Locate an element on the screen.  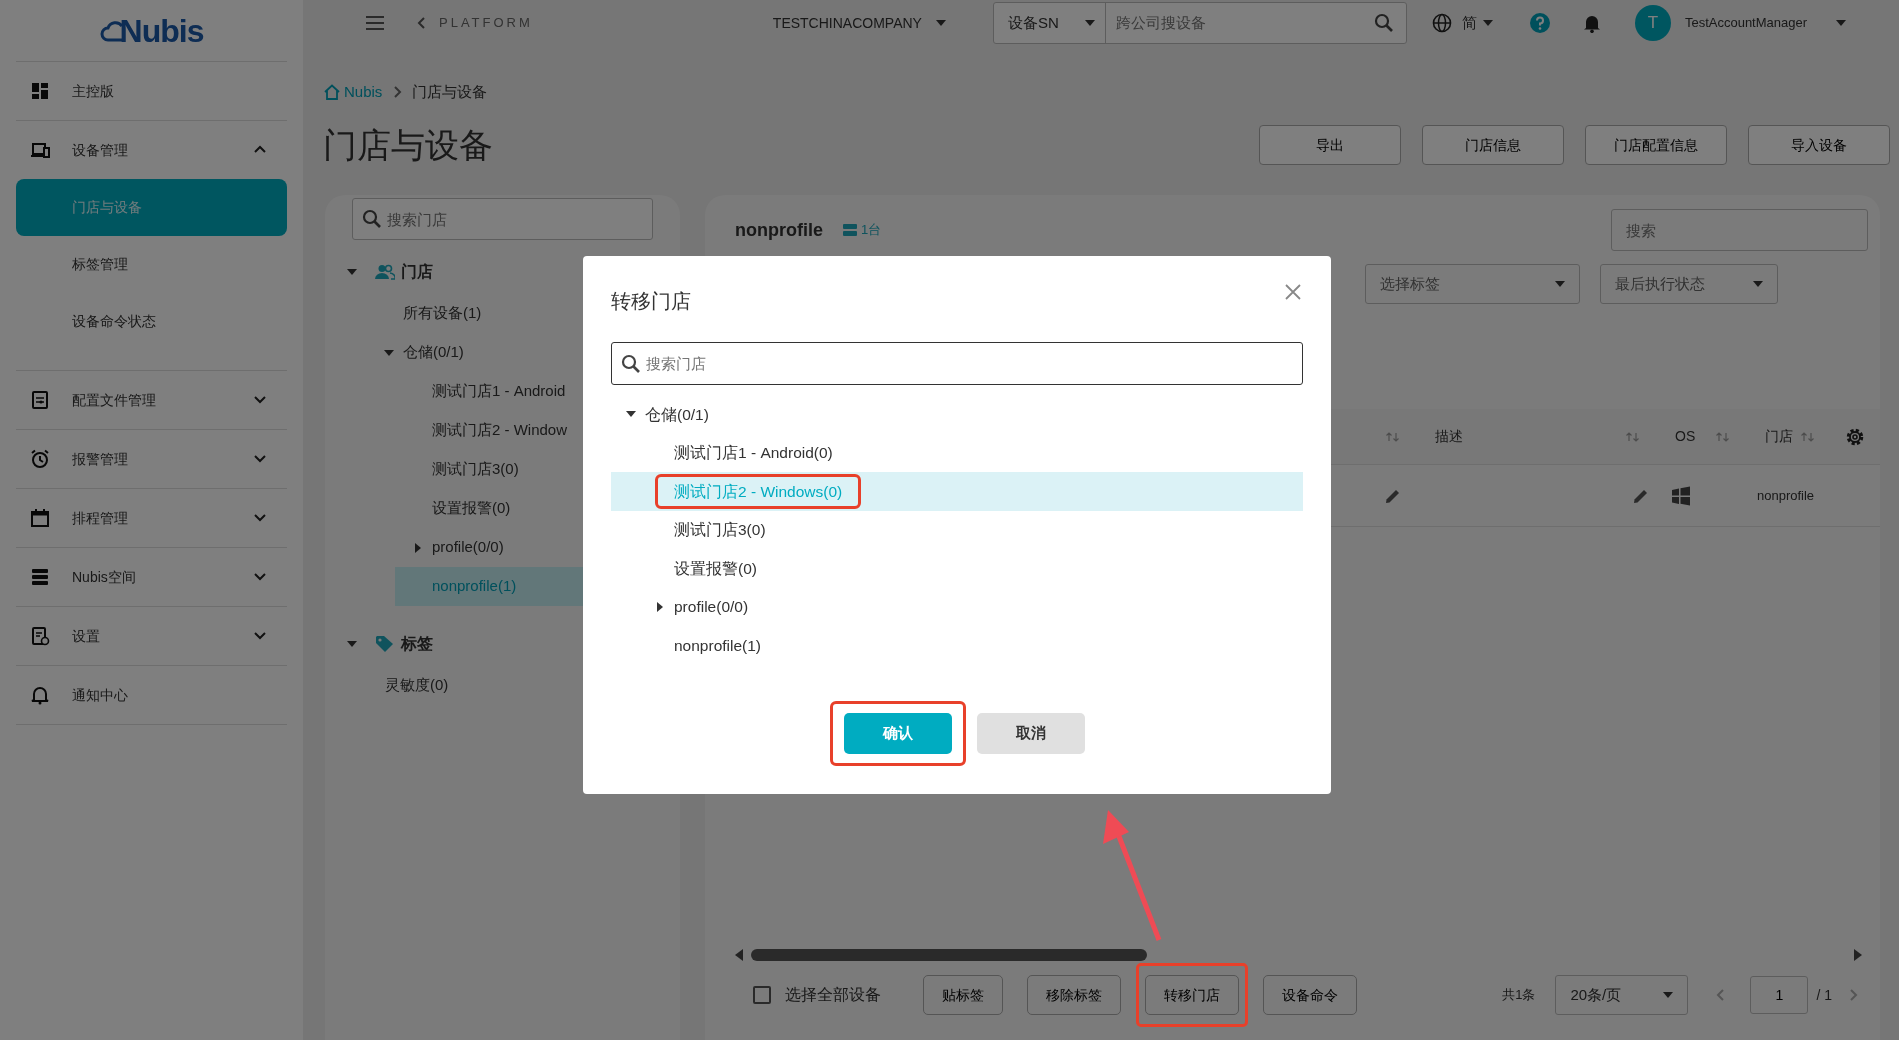
page-input: 1 is located at coordinates (1779, 995).